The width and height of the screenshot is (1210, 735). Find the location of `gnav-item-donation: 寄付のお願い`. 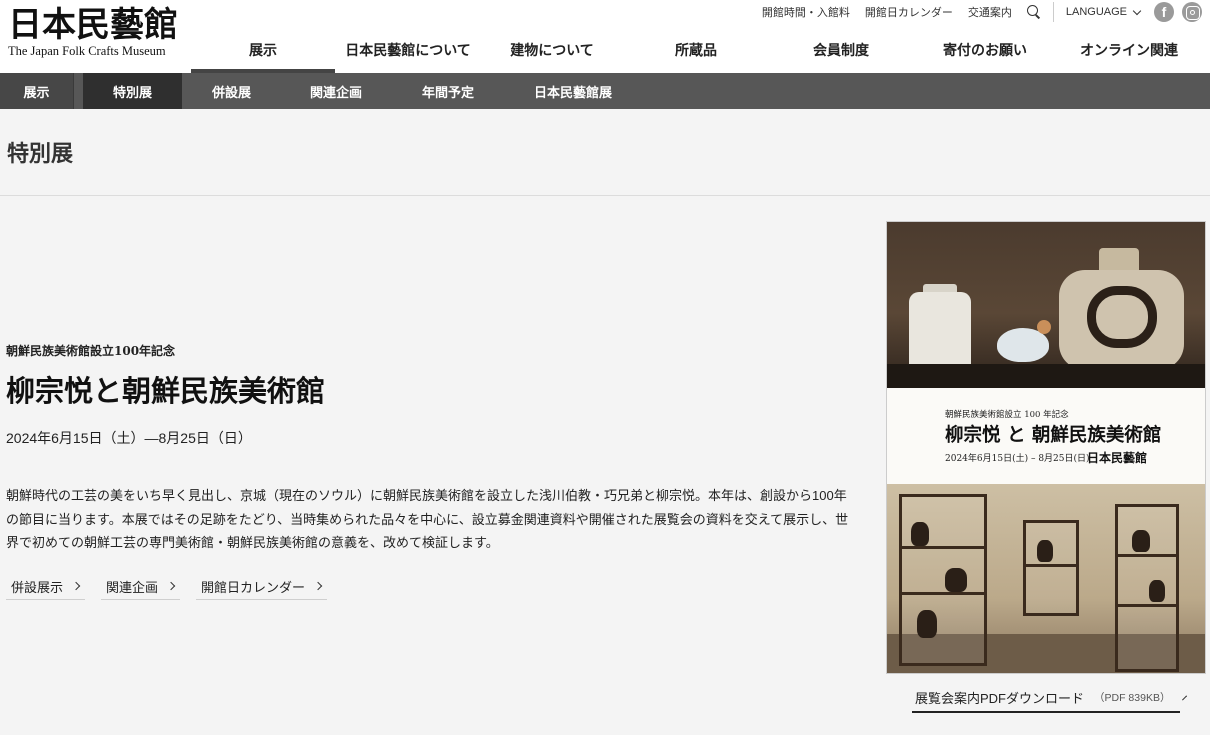

gnav-item-donation: 寄付のお願い is located at coordinates (985, 51).